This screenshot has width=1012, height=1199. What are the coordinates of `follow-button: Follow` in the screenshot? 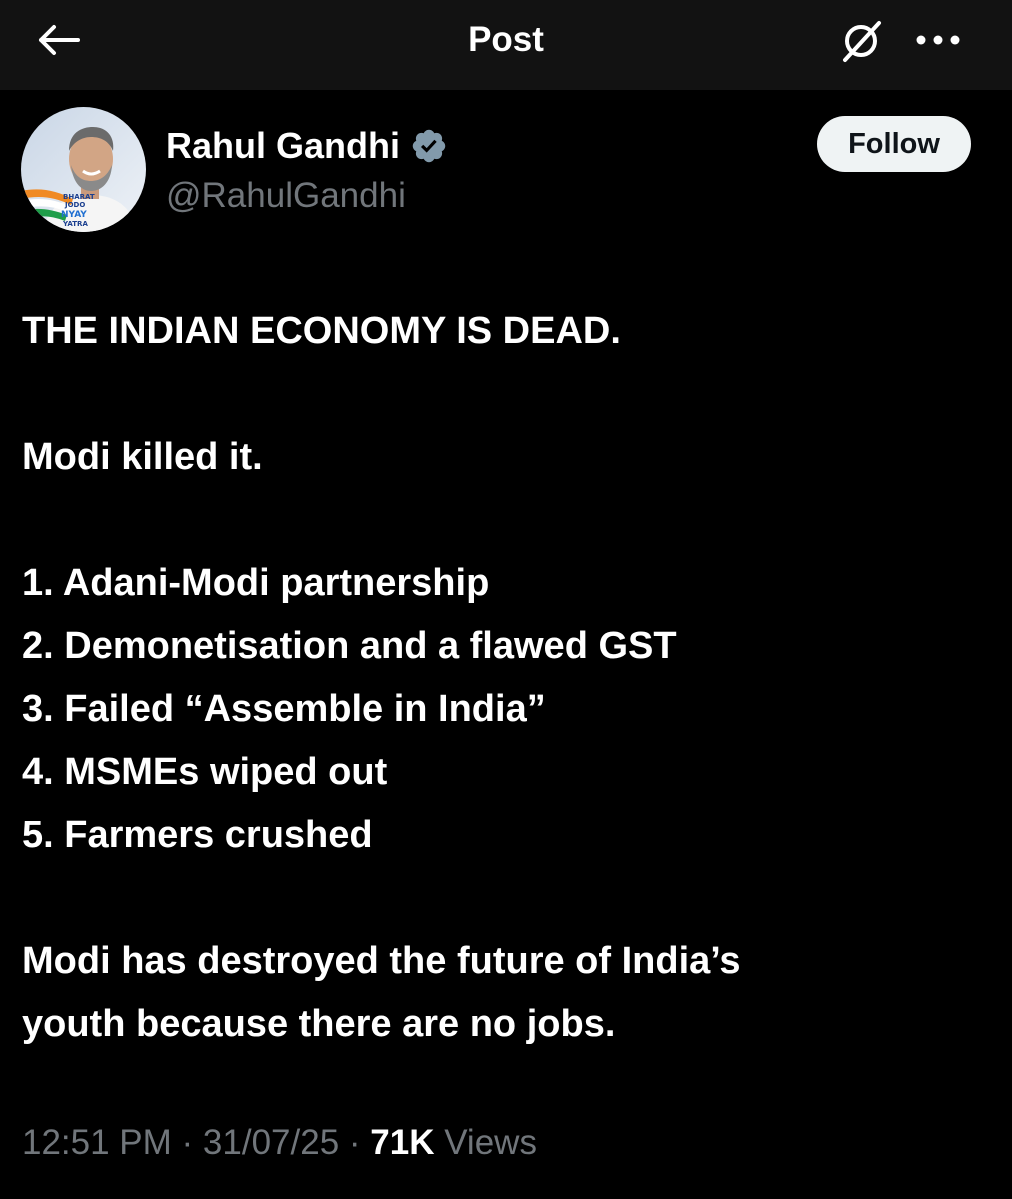 It's located at (894, 144).